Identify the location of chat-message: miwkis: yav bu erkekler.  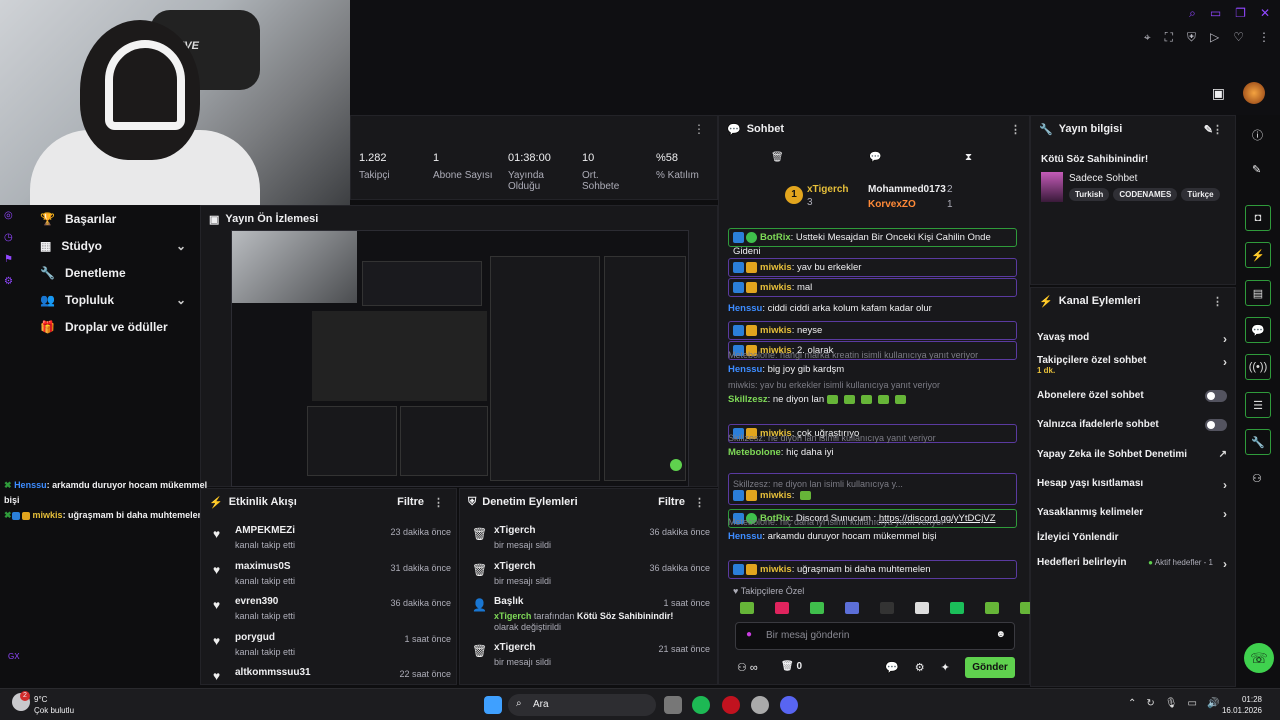
(872, 267).